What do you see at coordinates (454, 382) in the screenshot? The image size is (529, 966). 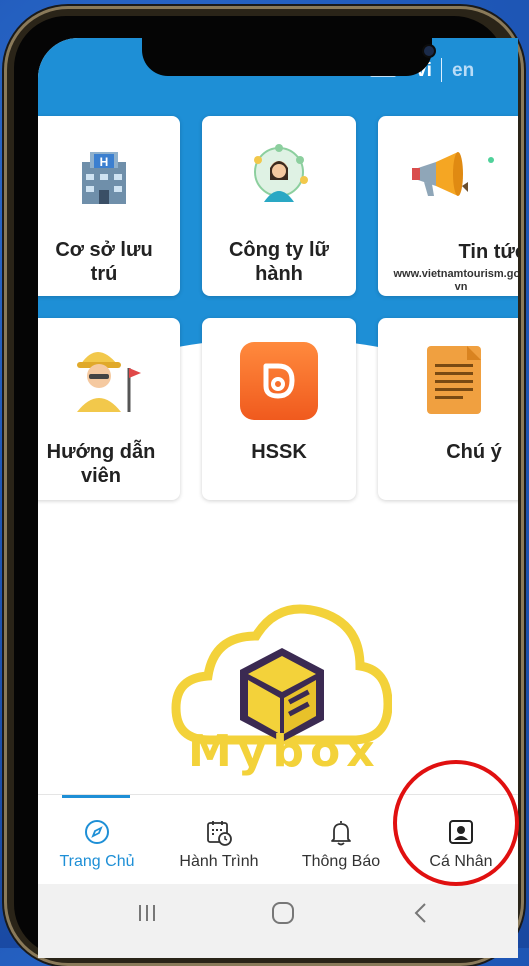 I see `notes-icon` at bounding box center [454, 382].